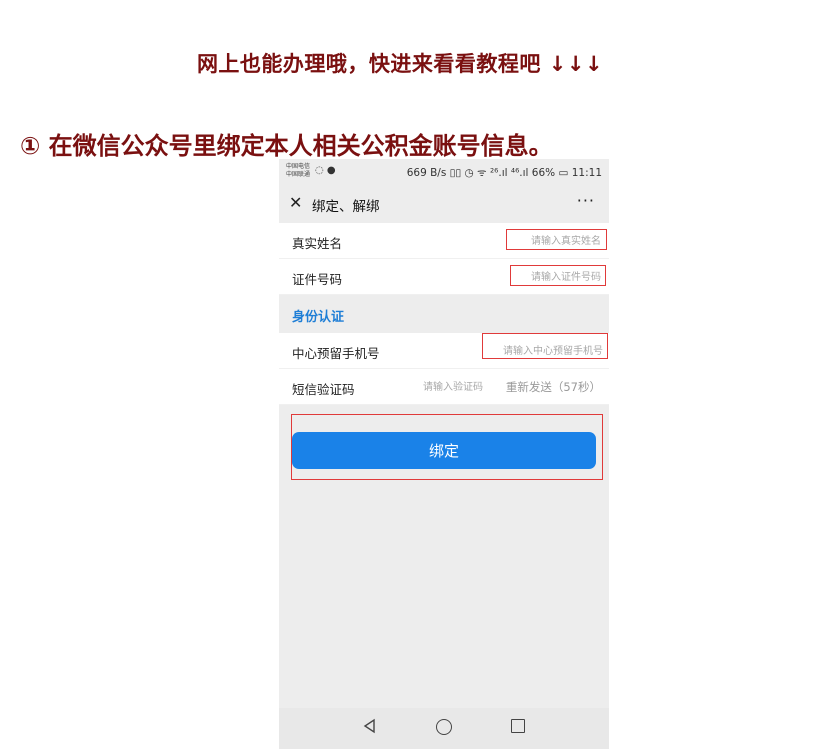 The image size is (823, 755). Describe the element at coordinates (323, 389) in the screenshot. I see `sms-label: 短信验证码` at that location.